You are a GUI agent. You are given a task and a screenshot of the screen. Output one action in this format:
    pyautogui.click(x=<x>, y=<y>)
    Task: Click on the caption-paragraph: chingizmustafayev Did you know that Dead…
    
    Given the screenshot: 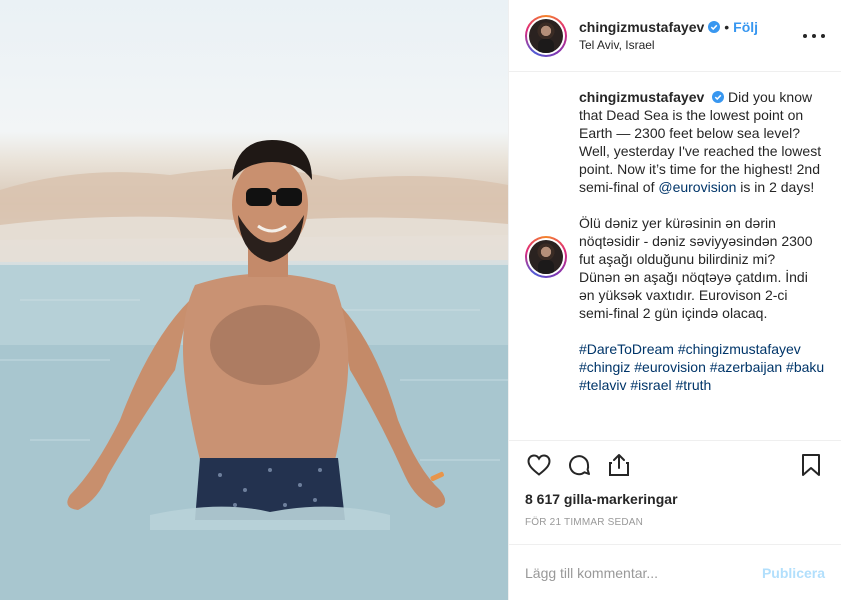 What is the action you would take?
    pyautogui.click(x=702, y=142)
    